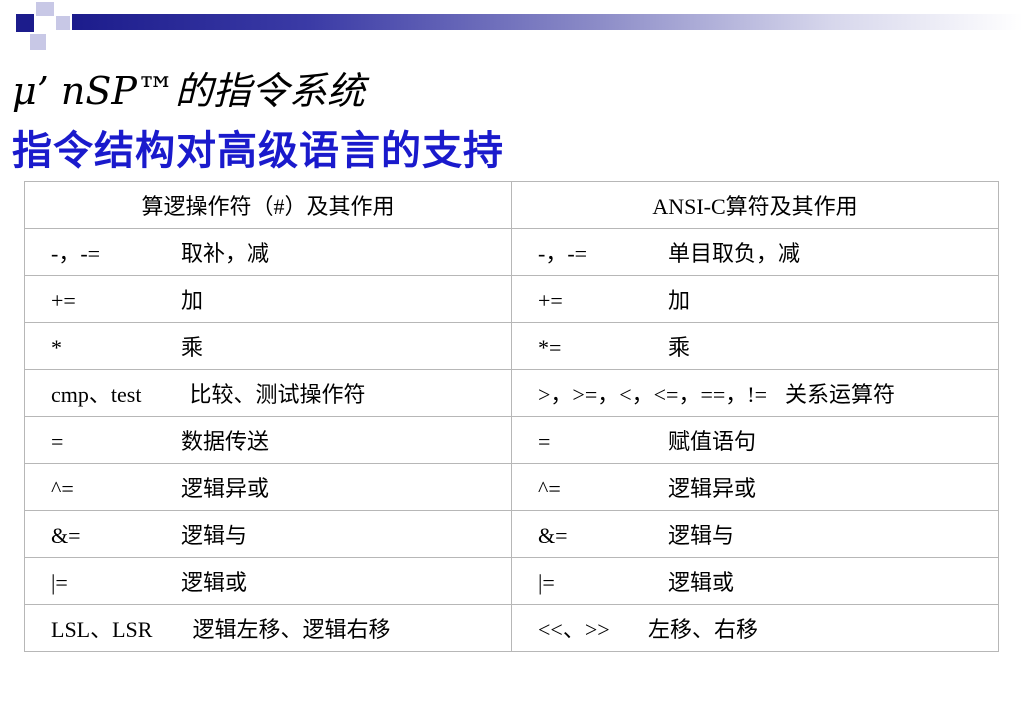 This screenshot has width=1023, height=708. Describe the element at coordinates (188, 91) in the screenshot. I see `slide-title: μ’ nSP™的指令系统` at that location.